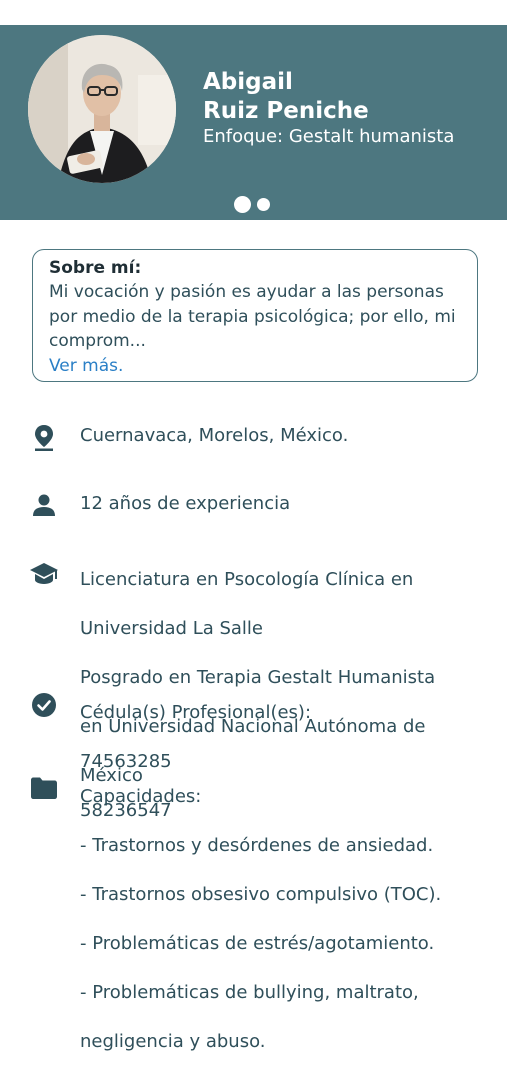 The image size is (507, 1079). Describe the element at coordinates (257, 943) in the screenshot. I see `capability-item: - Problemáticas de estrés/agotamiento.` at that location.